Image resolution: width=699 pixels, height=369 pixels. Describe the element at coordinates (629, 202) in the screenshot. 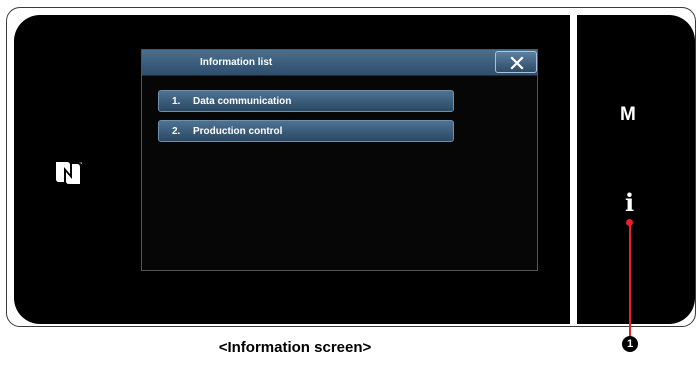

I see `information-key: i` at that location.